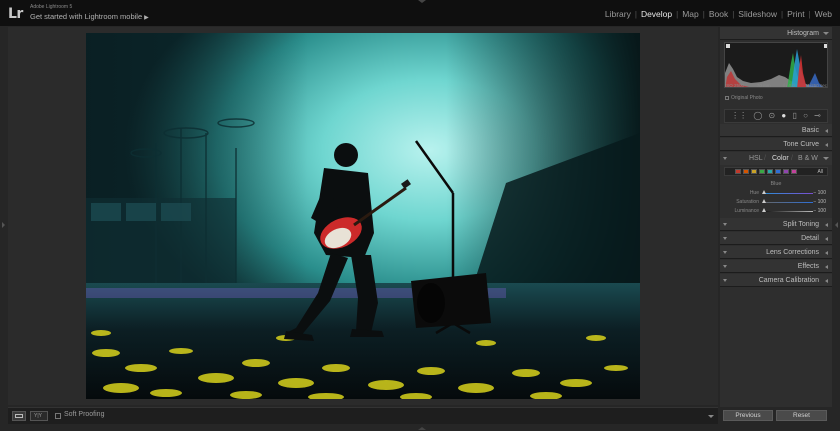 The image size is (840, 431). I want to click on toolbar-options-icon, so click(711, 416).